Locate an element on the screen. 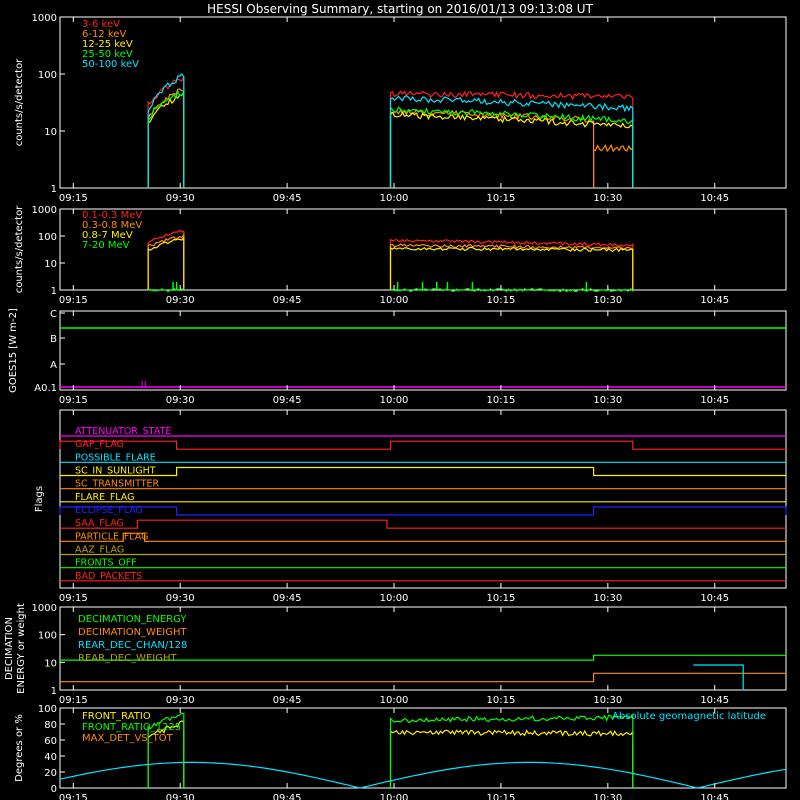 The image size is (800, 800). gamma-legend-4: 7-20 MeV is located at coordinates (106, 245).